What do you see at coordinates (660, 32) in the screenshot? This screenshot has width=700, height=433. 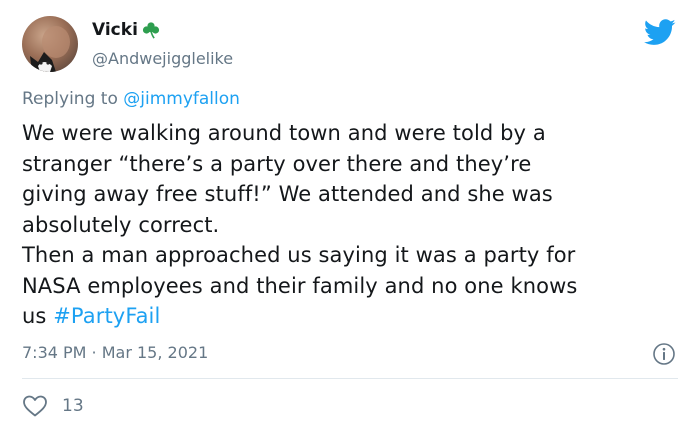 I see `twitter-bird-icon` at bounding box center [660, 32].